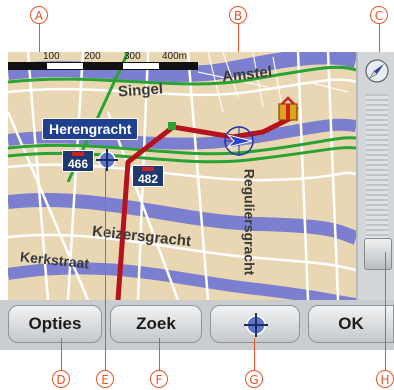 The width and height of the screenshot is (394, 390). Describe the element at coordinates (90, 129) in the screenshot. I see `current-street-label: Herengracht` at that location.